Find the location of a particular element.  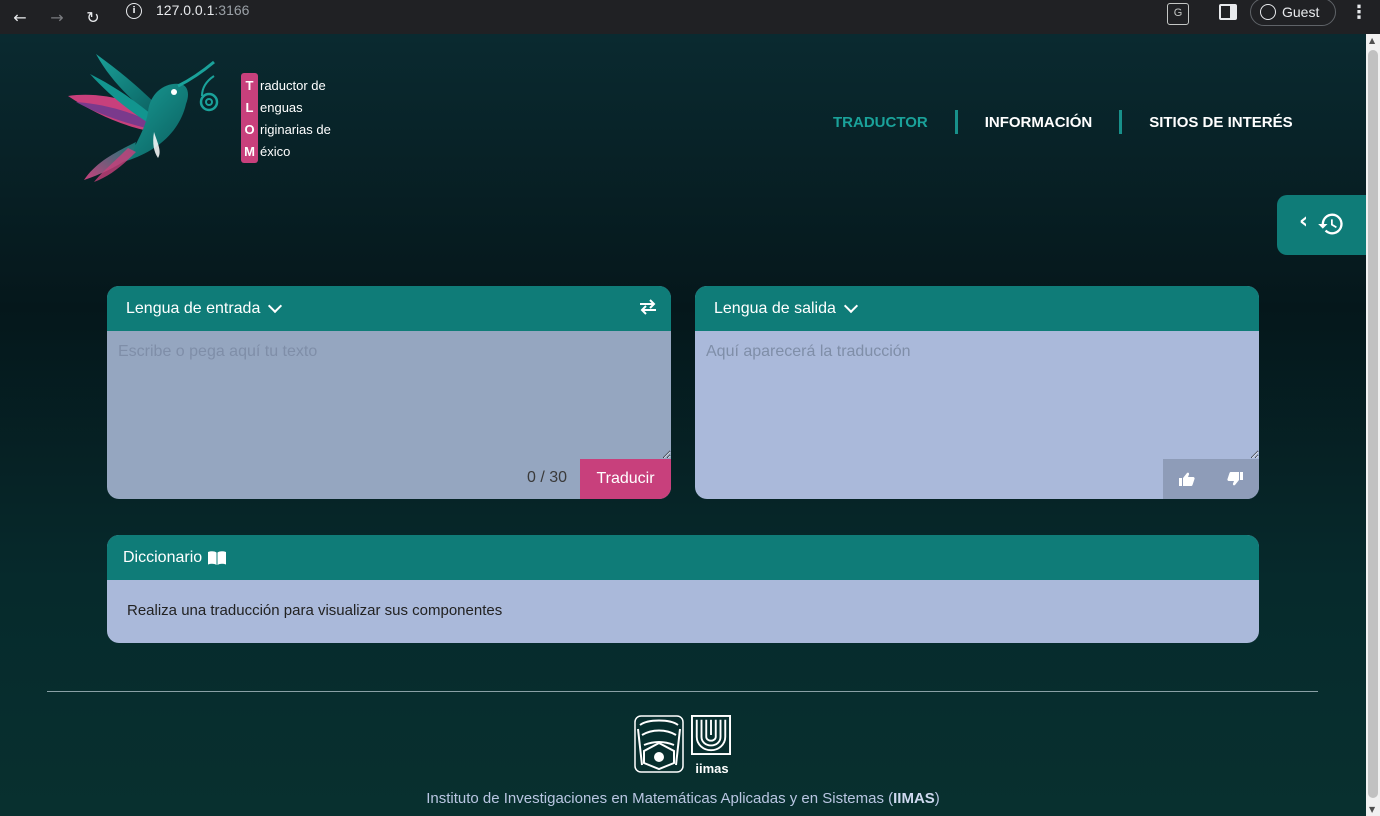

nav-item-traductor: TRADUCTOR is located at coordinates (880, 122).